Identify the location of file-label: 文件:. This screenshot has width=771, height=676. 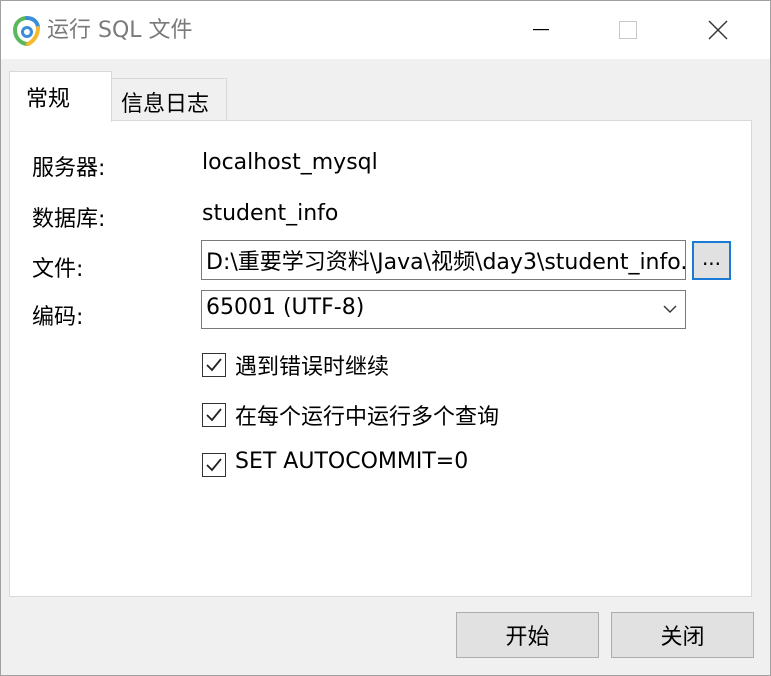
(58, 269).